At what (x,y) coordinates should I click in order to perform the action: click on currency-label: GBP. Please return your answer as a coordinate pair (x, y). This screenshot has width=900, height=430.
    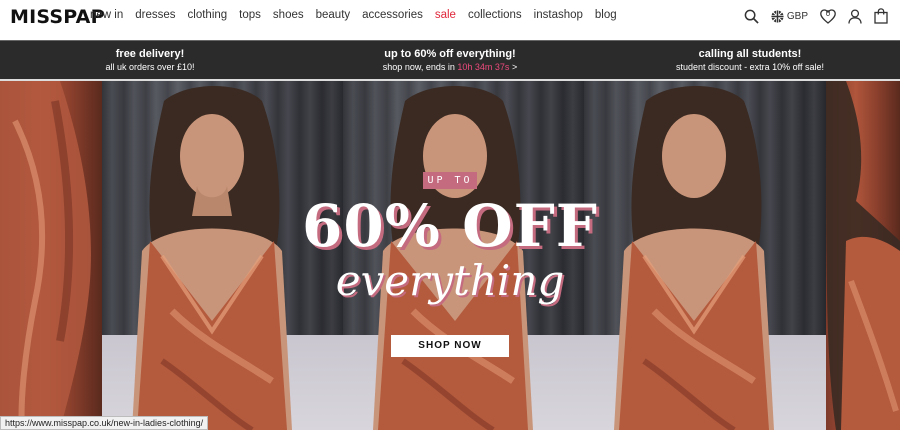
    Looking at the image, I should click on (797, 16).